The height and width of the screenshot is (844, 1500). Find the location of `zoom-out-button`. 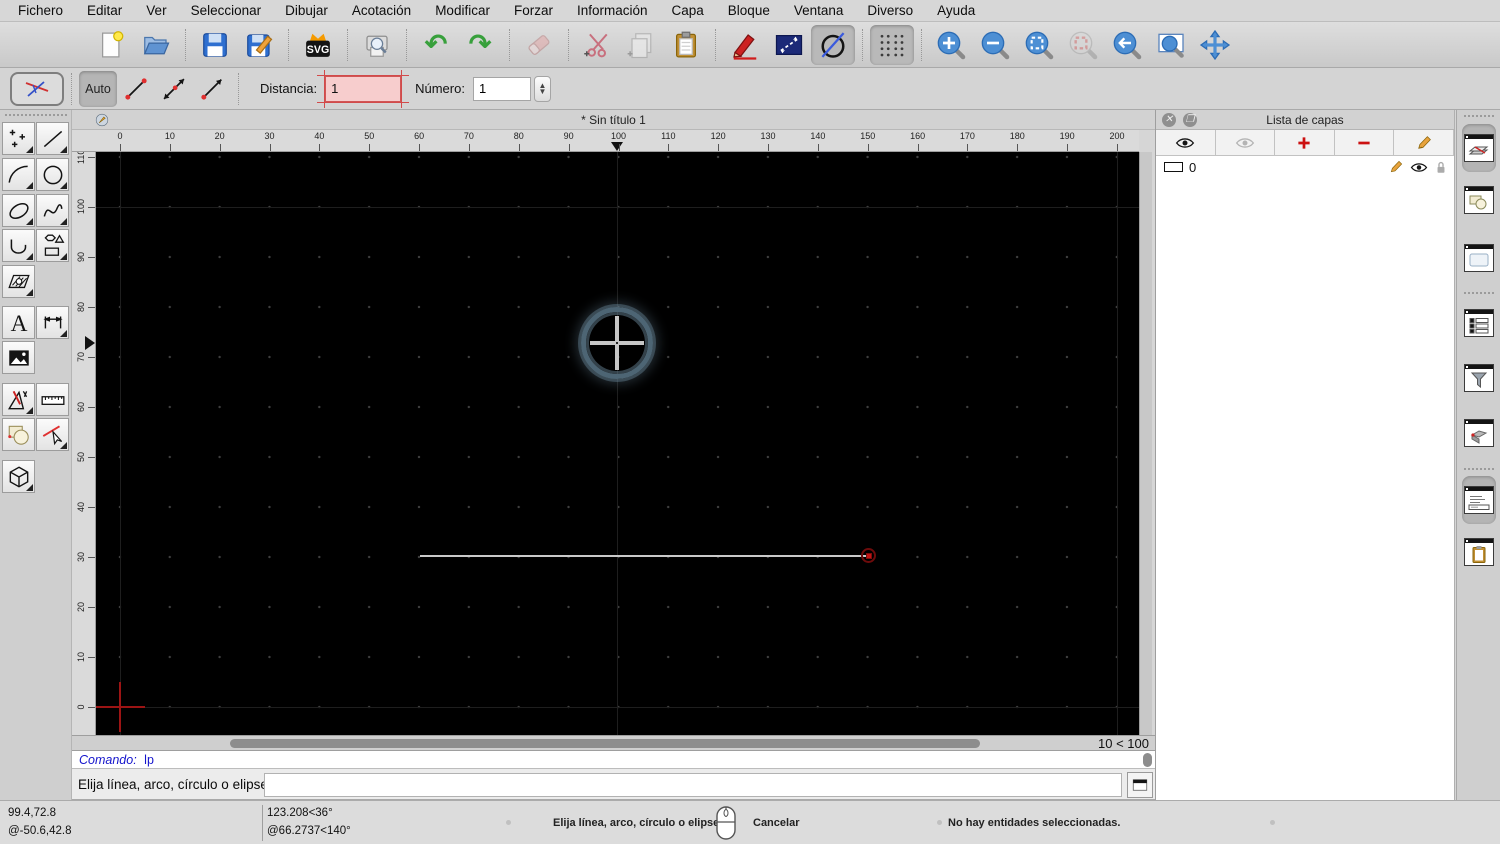

zoom-out-button is located at coordinates (995, 45).